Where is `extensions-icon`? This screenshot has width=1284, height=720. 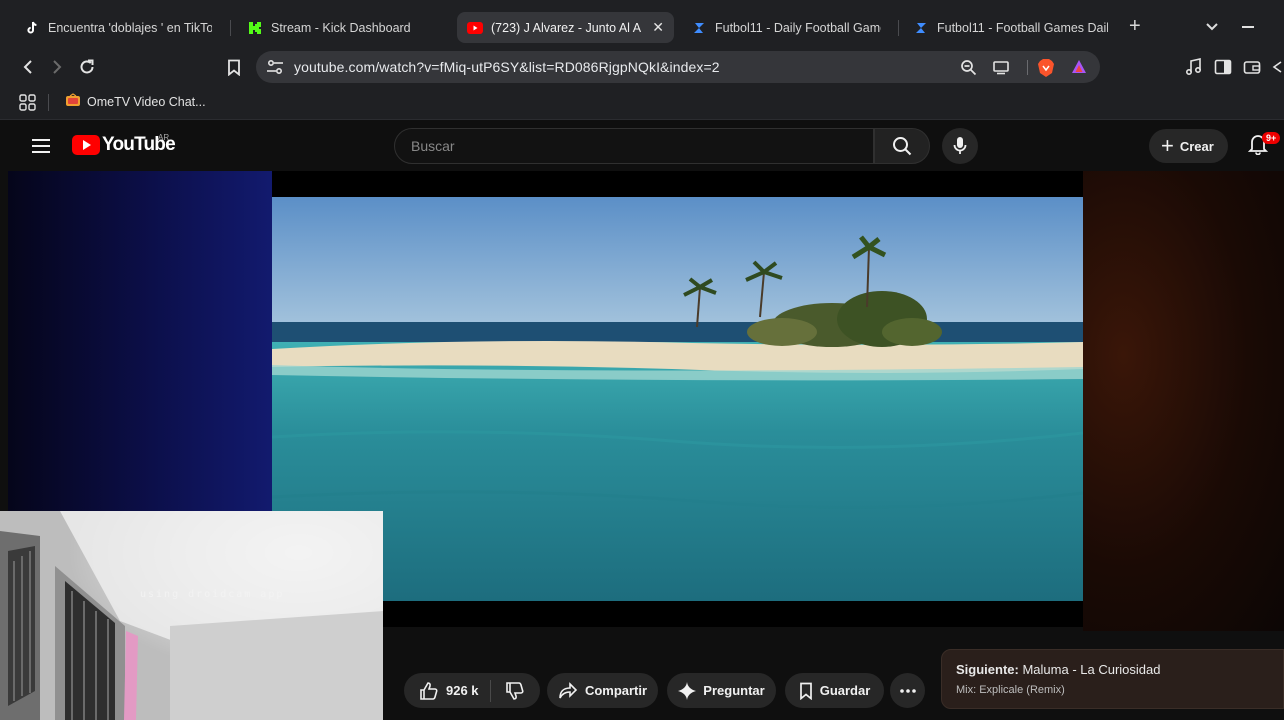
extensions-icon is located at coordinates (1276, 67).